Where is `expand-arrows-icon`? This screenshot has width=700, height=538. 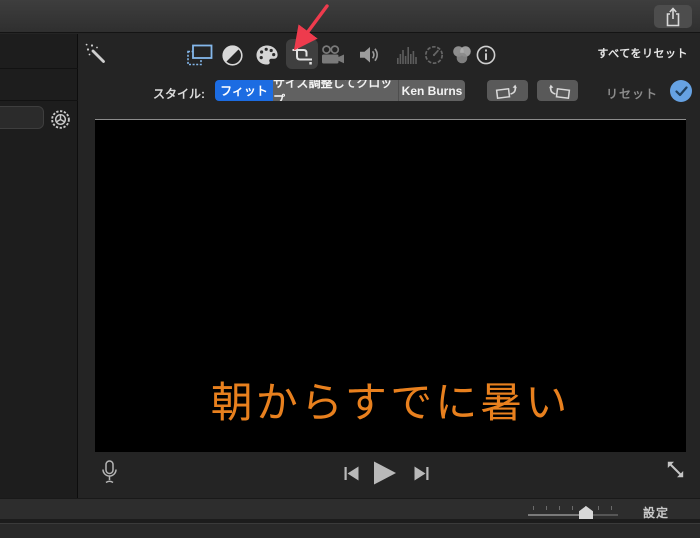 expand-arrows-icon is located at coordinates (675, 469).